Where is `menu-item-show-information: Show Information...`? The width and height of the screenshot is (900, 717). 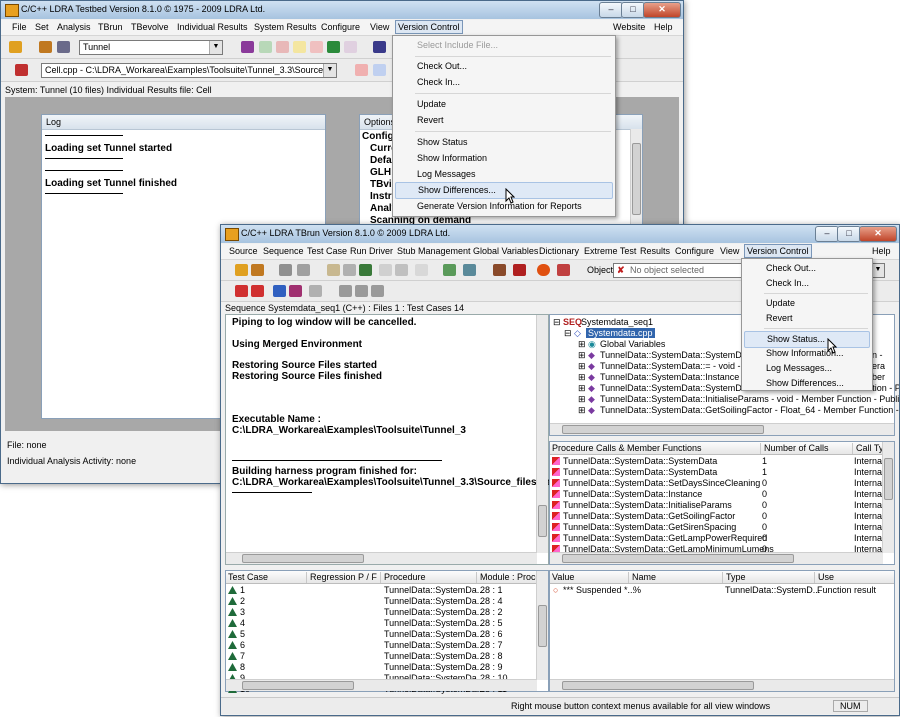
menu-item-show-information: Show Information... is located at coordinates (807, 353).